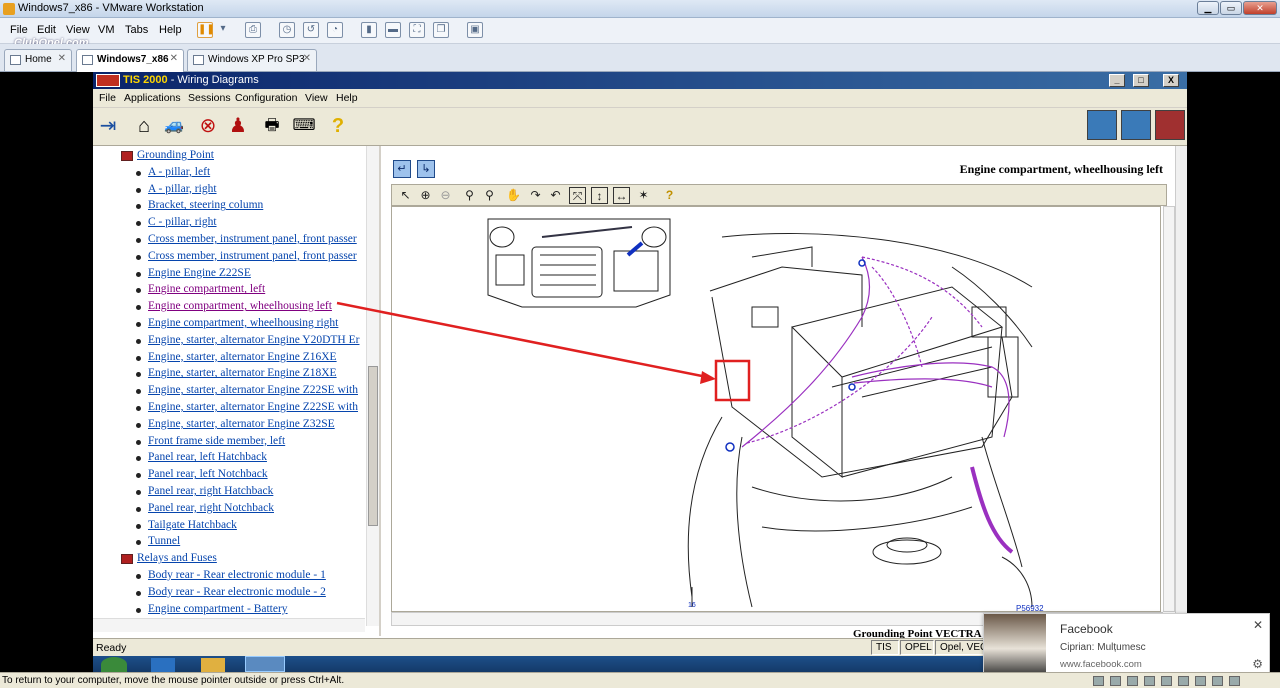 This screenshot has height=688, width=1280. Describe the element at coordinates (107, 98) in the screenshot. I see `tis-menu-file: File` at that location.